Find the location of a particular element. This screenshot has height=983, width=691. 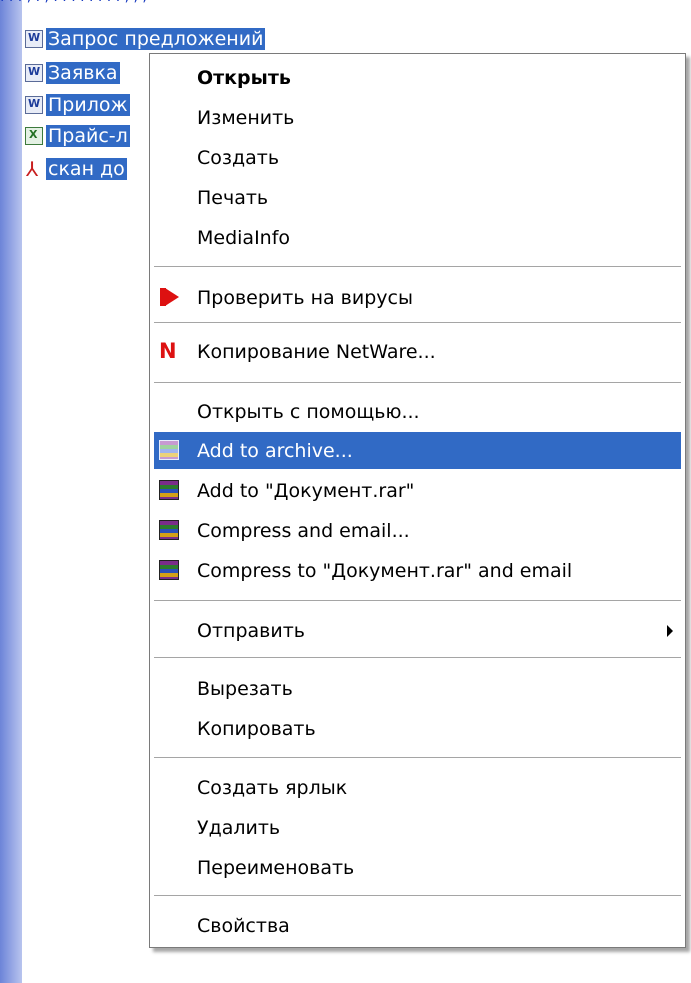

menu-item-label: Печать is located at coordinates (233, 197).